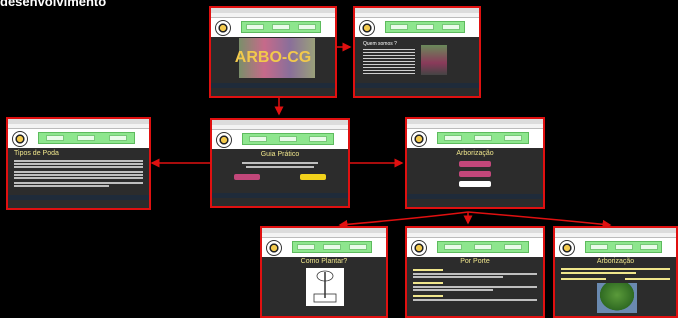  I want to click on arrow-to-arborization2, so click(539, 220).